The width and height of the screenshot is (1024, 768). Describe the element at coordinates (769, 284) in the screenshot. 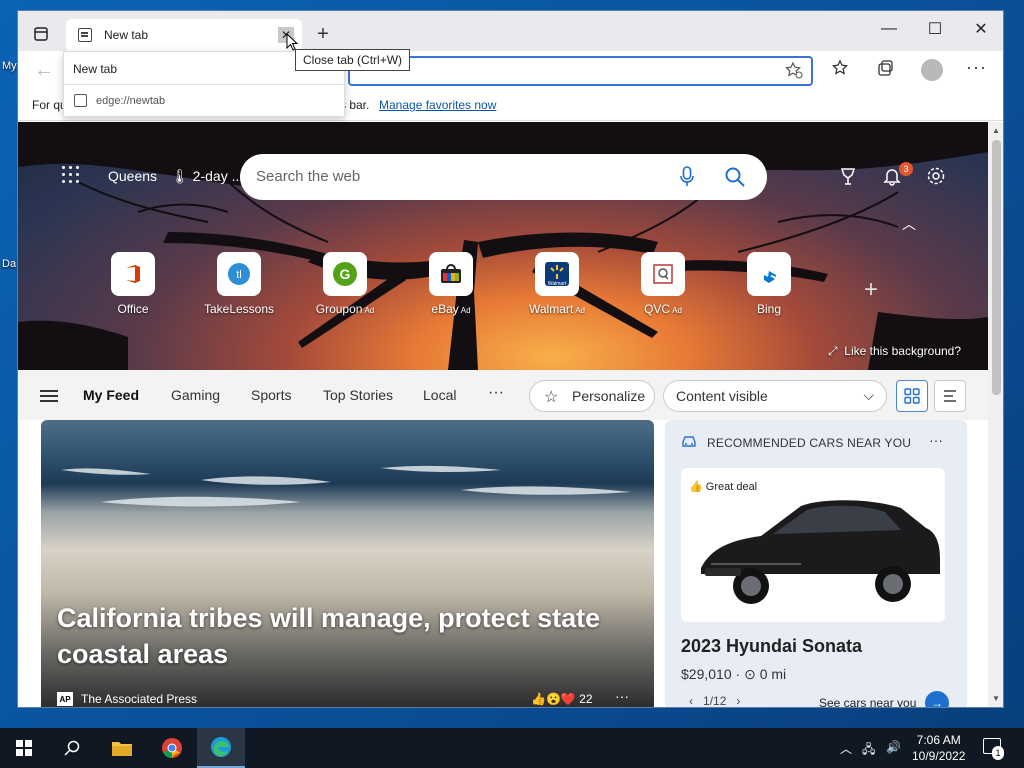

I see `quick-link-bing: Bing` at that location.